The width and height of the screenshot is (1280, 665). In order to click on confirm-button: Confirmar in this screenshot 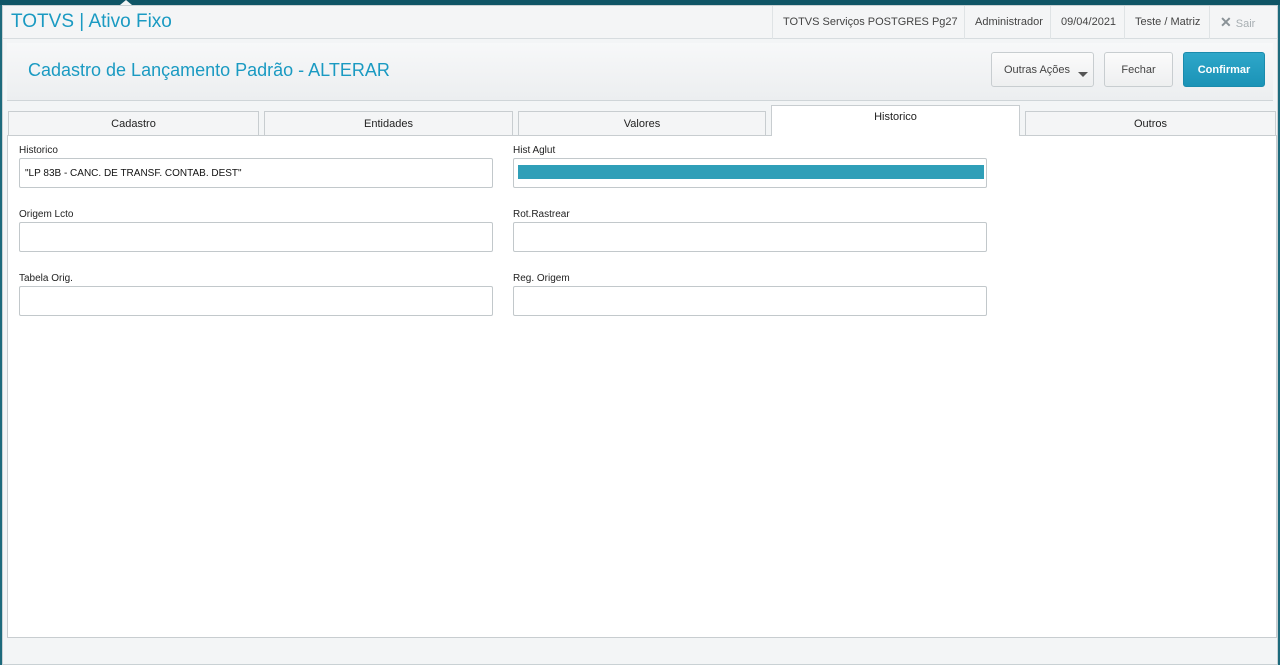, I will do `click(1224, 69)`.